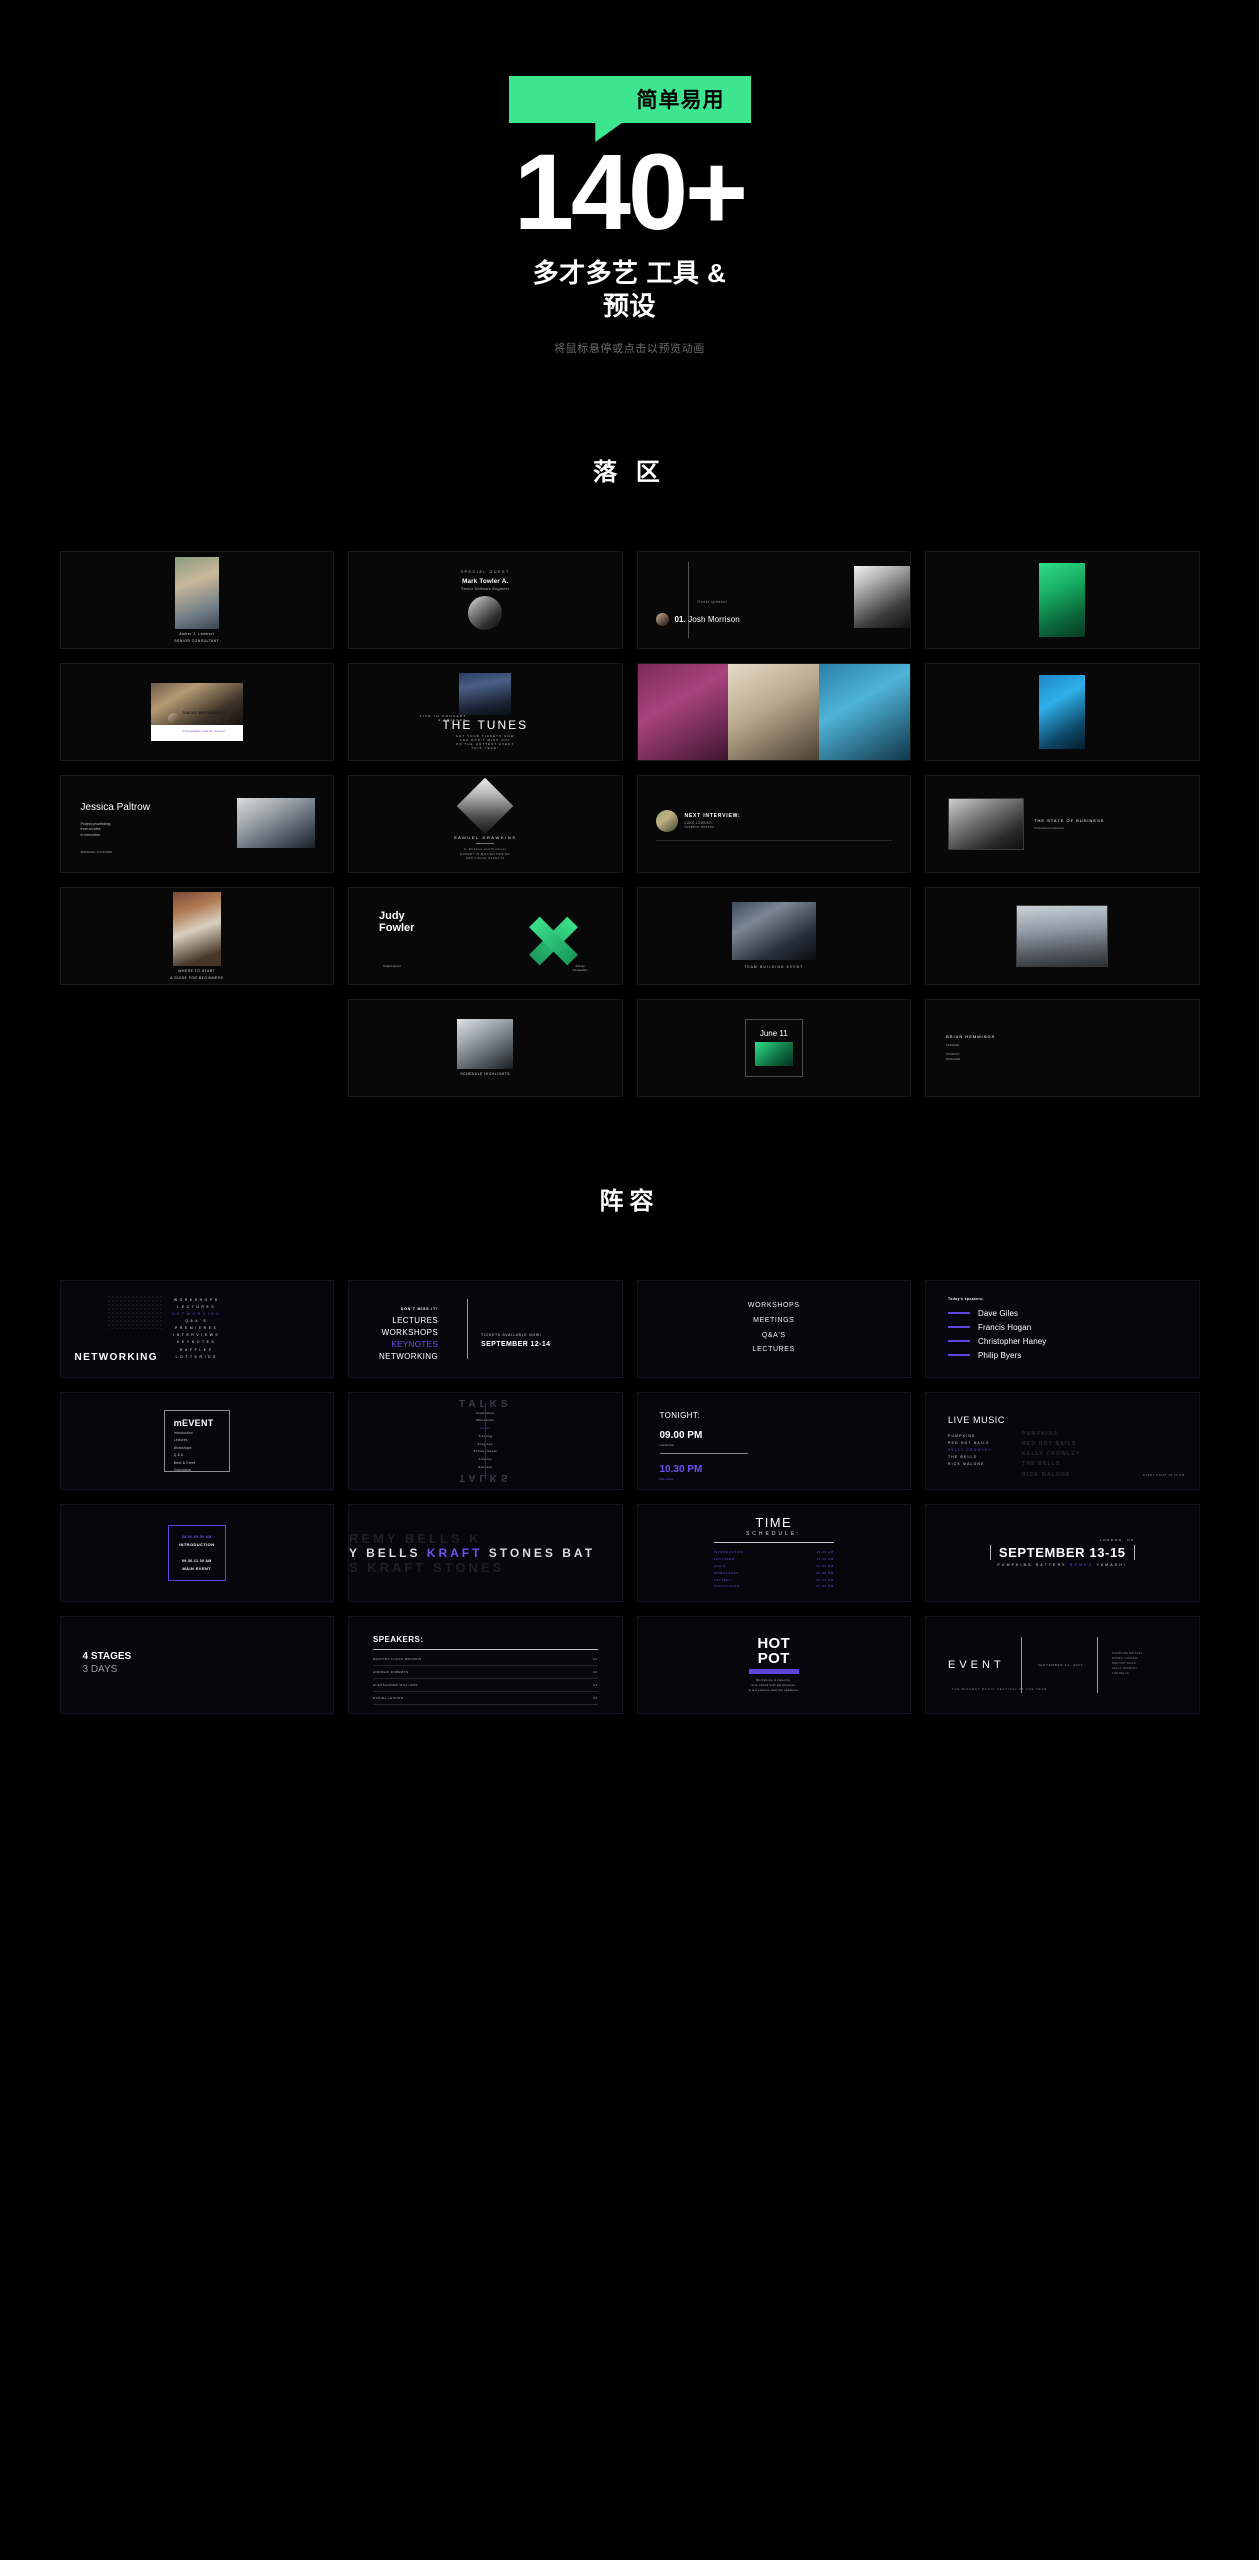 This screenshot has height=2560, width=1259. Describe the element at coordinates (595, 1671) in the screenshot. I see `speaker-meta: 02` at that location.